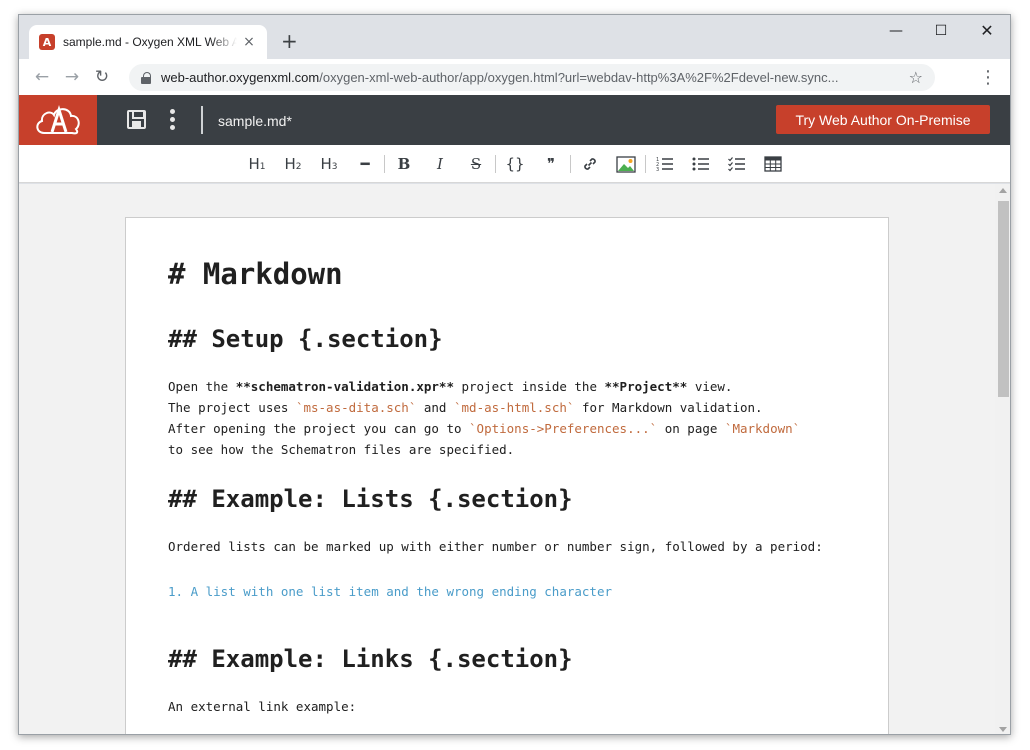  What do you see at coordinates (514, 120) in the screenshot?
I see `app-header: sample.md* Try Web Author On-Premise` at bounding box center [514, 120].